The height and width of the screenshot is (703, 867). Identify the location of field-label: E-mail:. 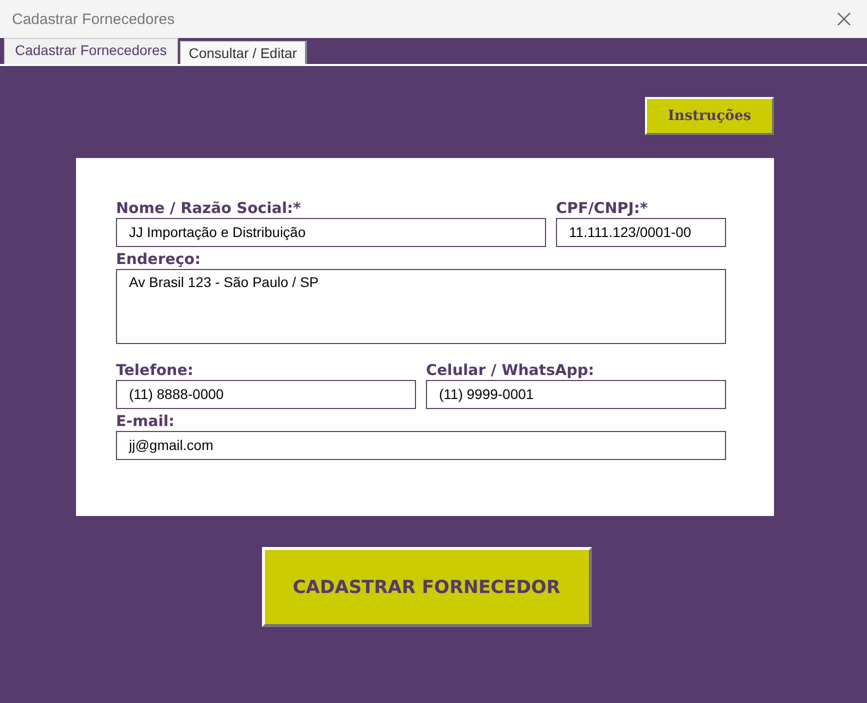
(146, 421).